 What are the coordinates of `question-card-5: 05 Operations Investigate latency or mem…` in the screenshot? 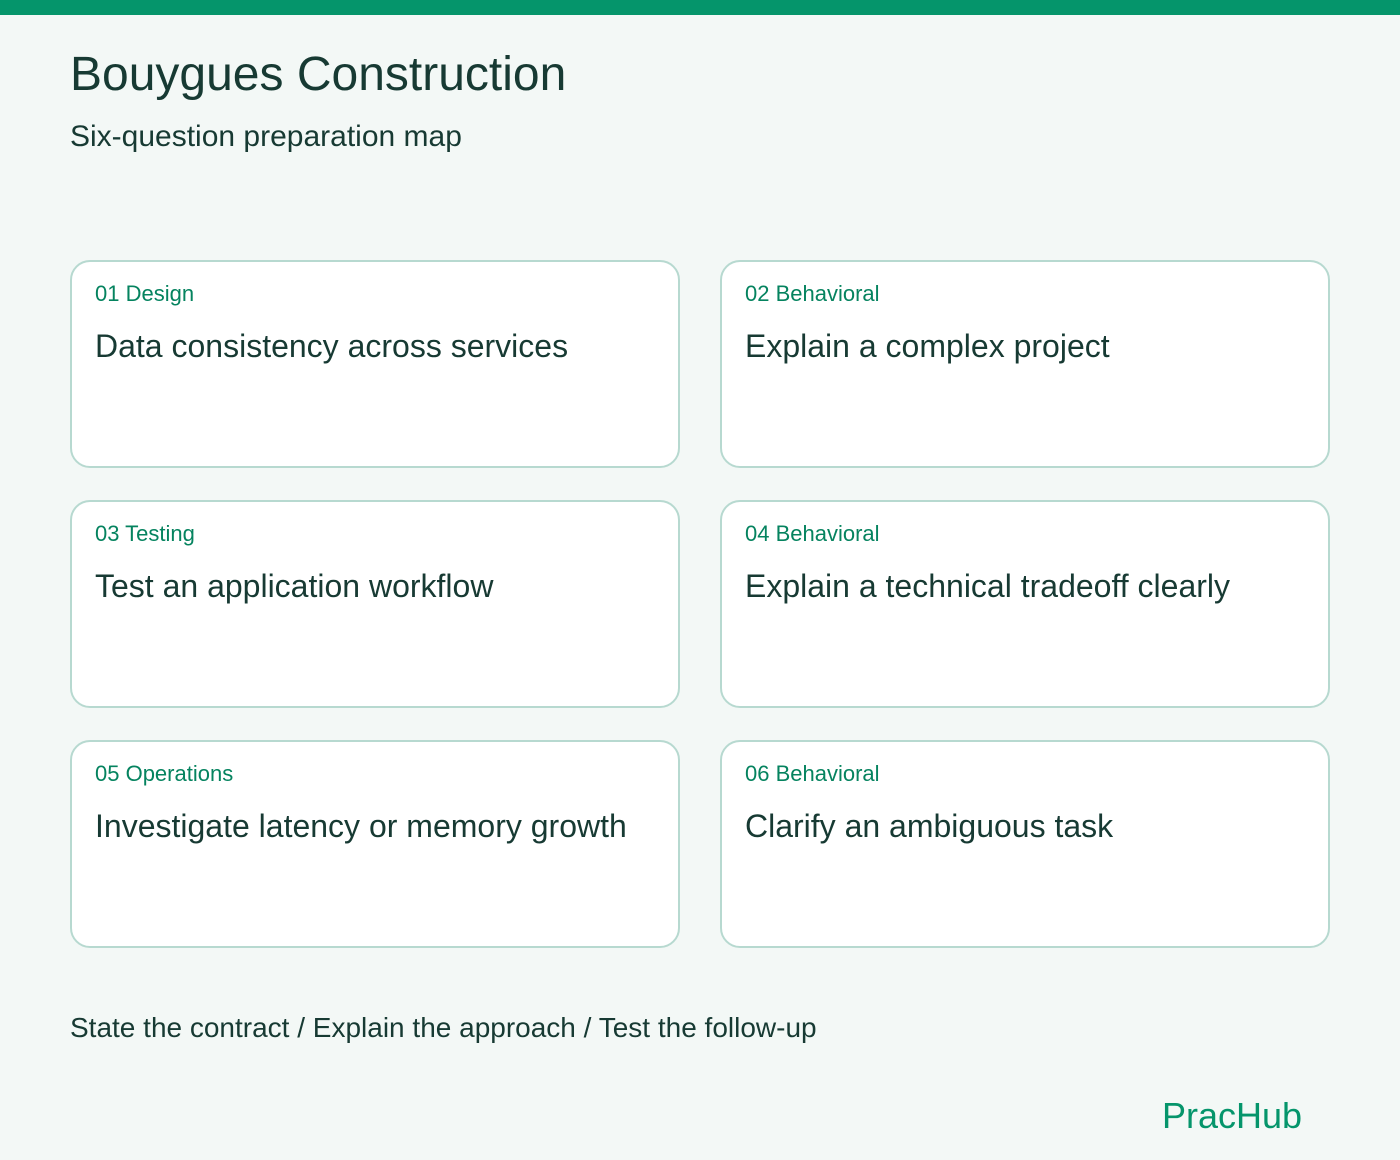 It's located at (375, 844).